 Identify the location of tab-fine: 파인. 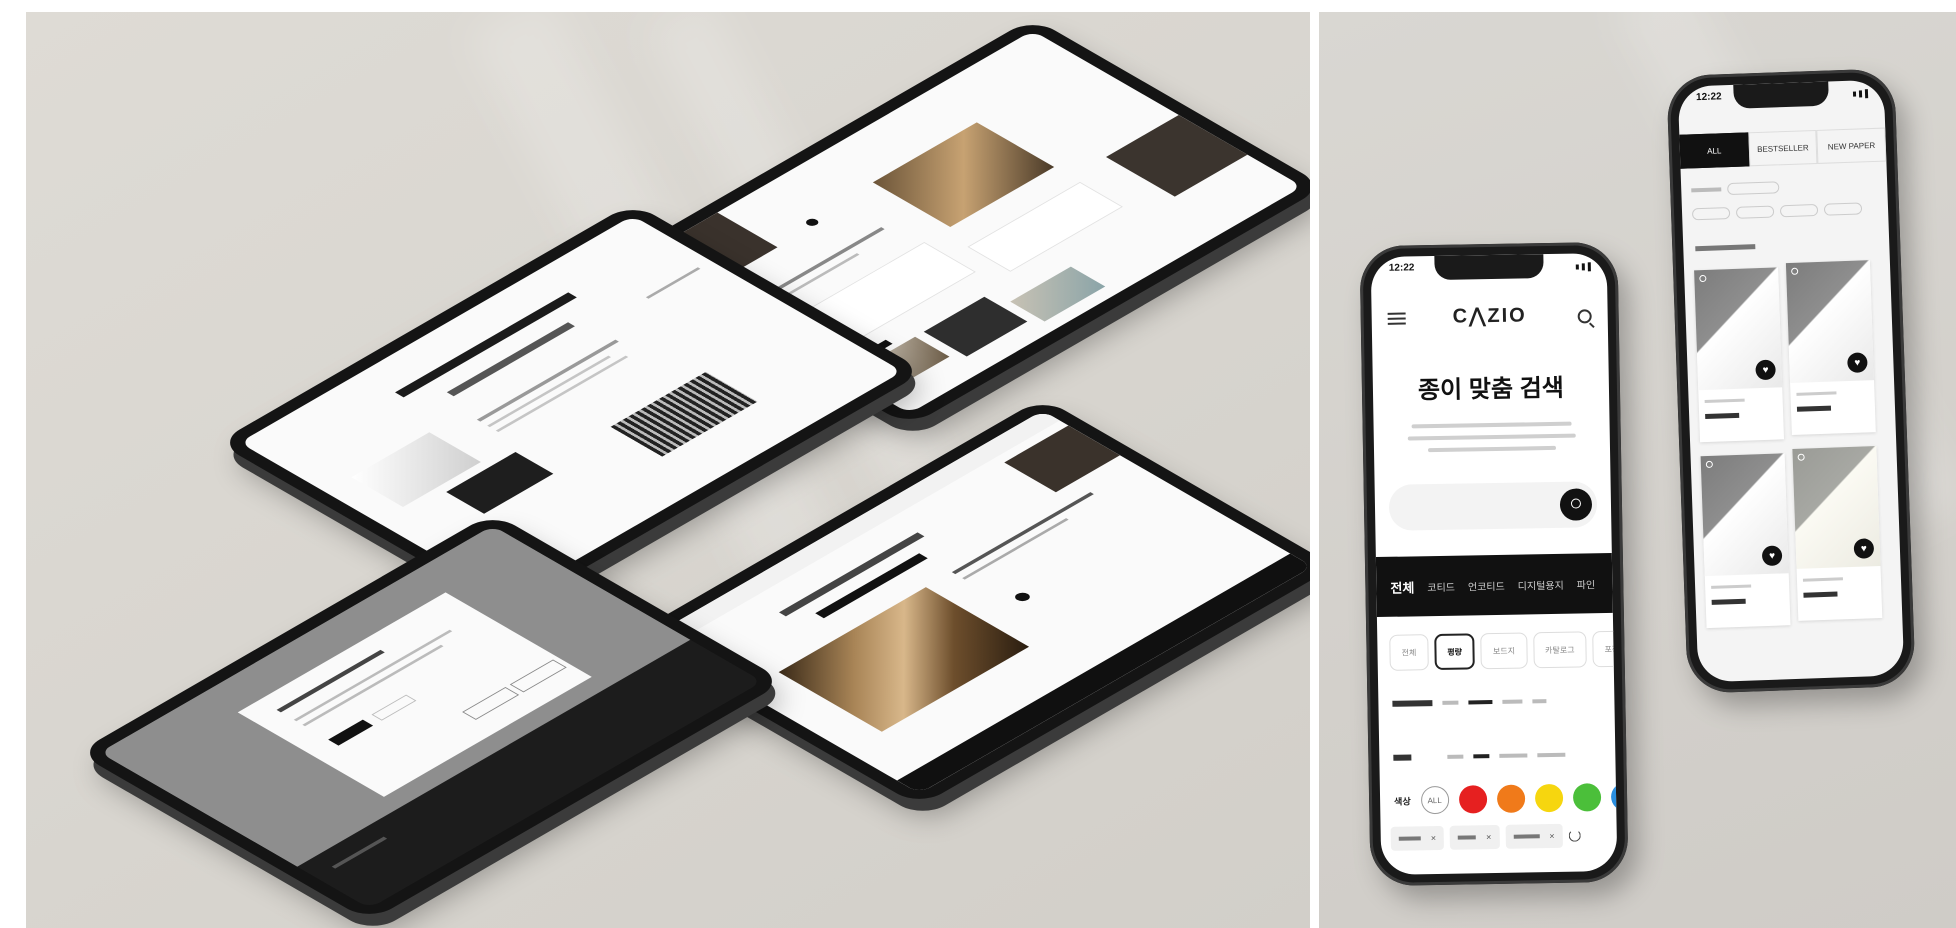
(1586, 583).